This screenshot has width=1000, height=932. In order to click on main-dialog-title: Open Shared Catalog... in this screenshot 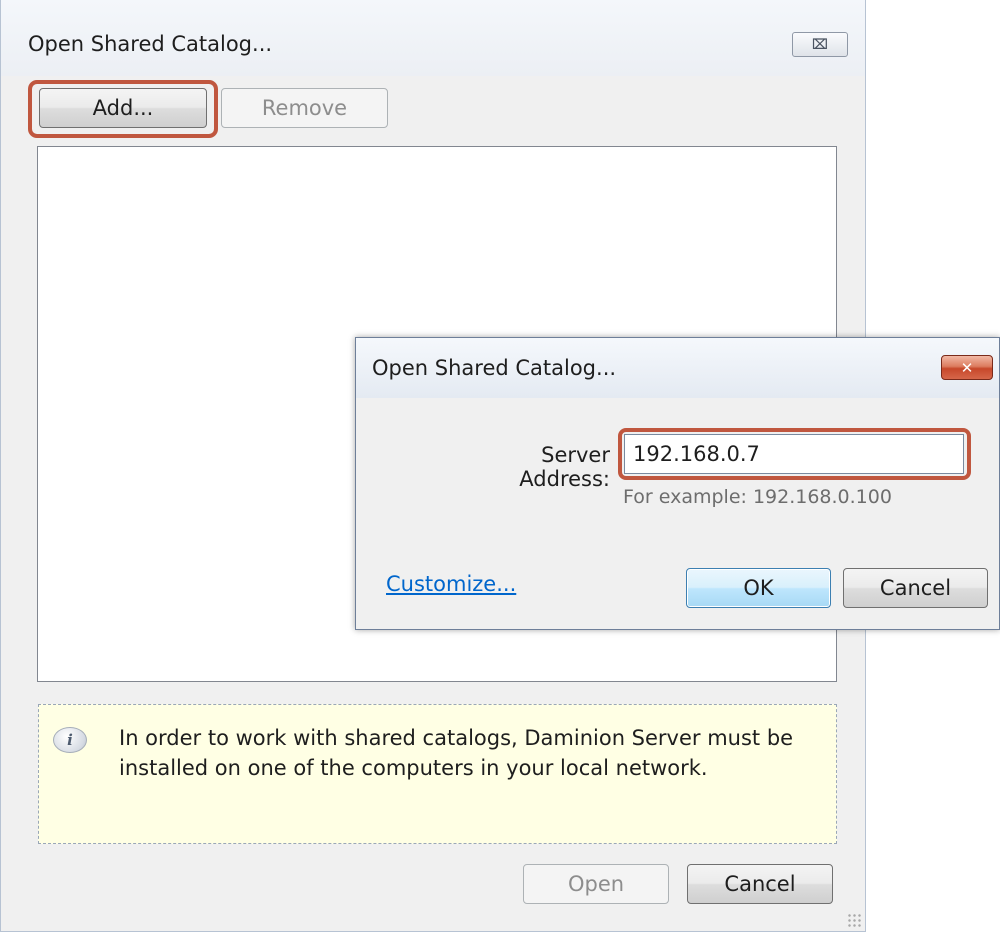, I will do `click(150, 44)`.